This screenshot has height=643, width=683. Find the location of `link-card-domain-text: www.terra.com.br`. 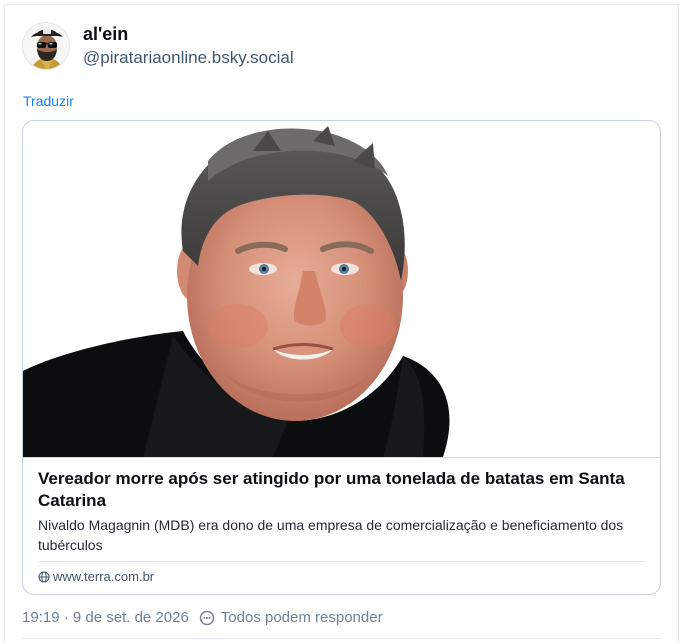

link-card-domain-text: www.terra.com.br is located at coordinates (104, 576).